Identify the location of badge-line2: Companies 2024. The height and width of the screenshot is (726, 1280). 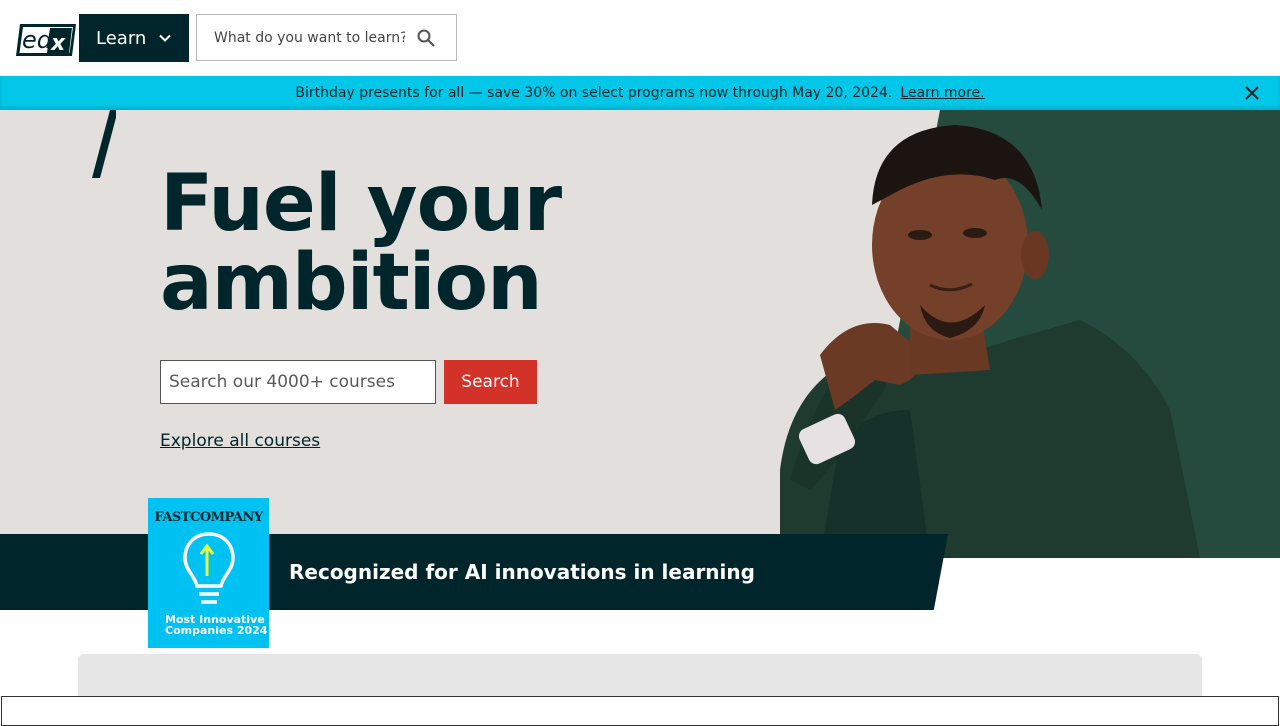
(216, 630).